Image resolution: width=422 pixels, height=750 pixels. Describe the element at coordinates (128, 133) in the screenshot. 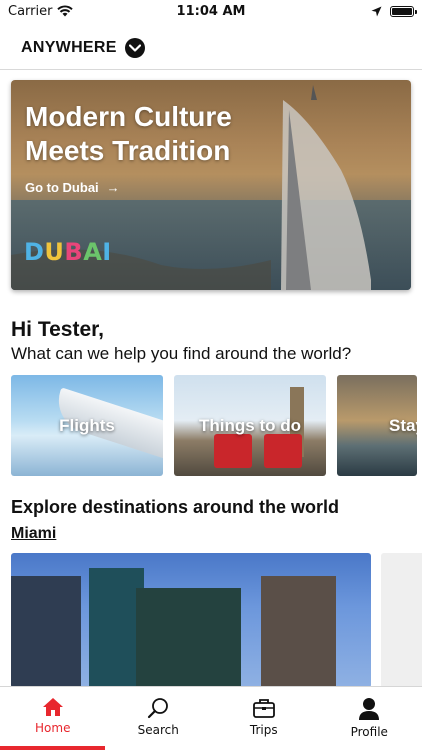

I see `hero-title: Modern Culture Meets Tradition` at that location.